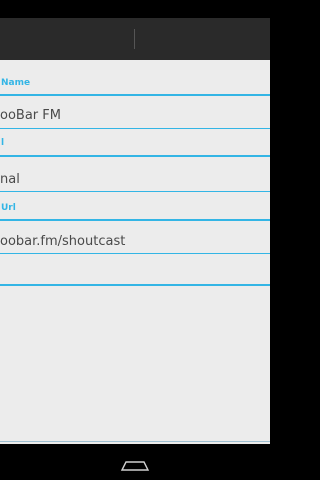  Describe the element at coordinates (135, 191) in the screenshot. I see `url-field-underline` at that location.